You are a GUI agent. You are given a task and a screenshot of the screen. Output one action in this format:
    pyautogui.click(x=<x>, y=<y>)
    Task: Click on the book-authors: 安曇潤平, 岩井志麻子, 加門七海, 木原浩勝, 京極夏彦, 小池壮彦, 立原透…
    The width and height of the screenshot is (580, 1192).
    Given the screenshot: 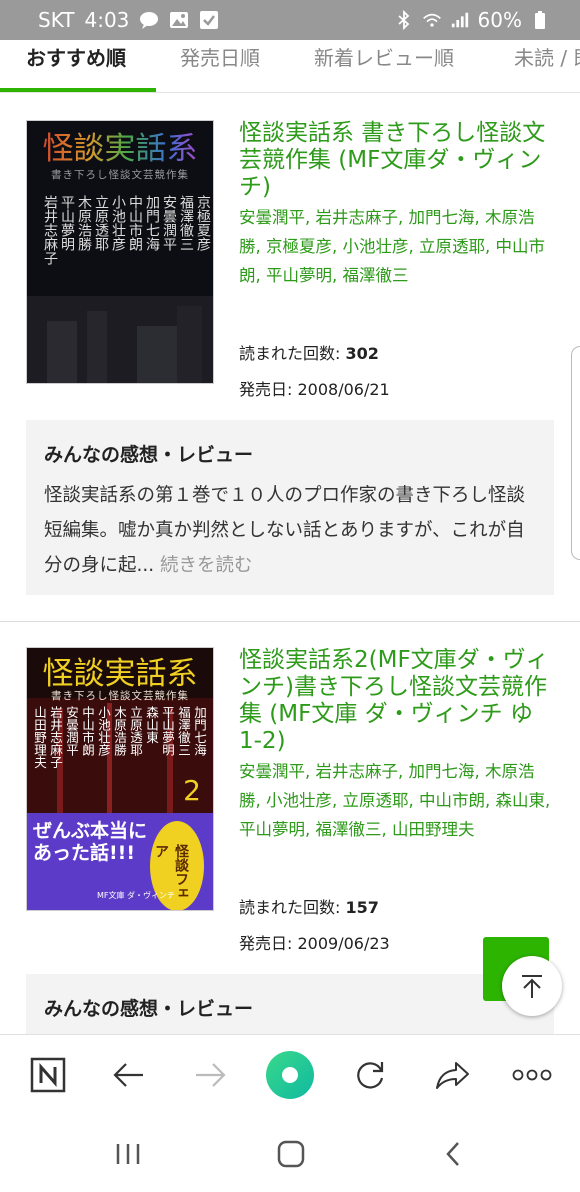 What is the action you would take?
    pyautogui.click(x=396, y=246)
    